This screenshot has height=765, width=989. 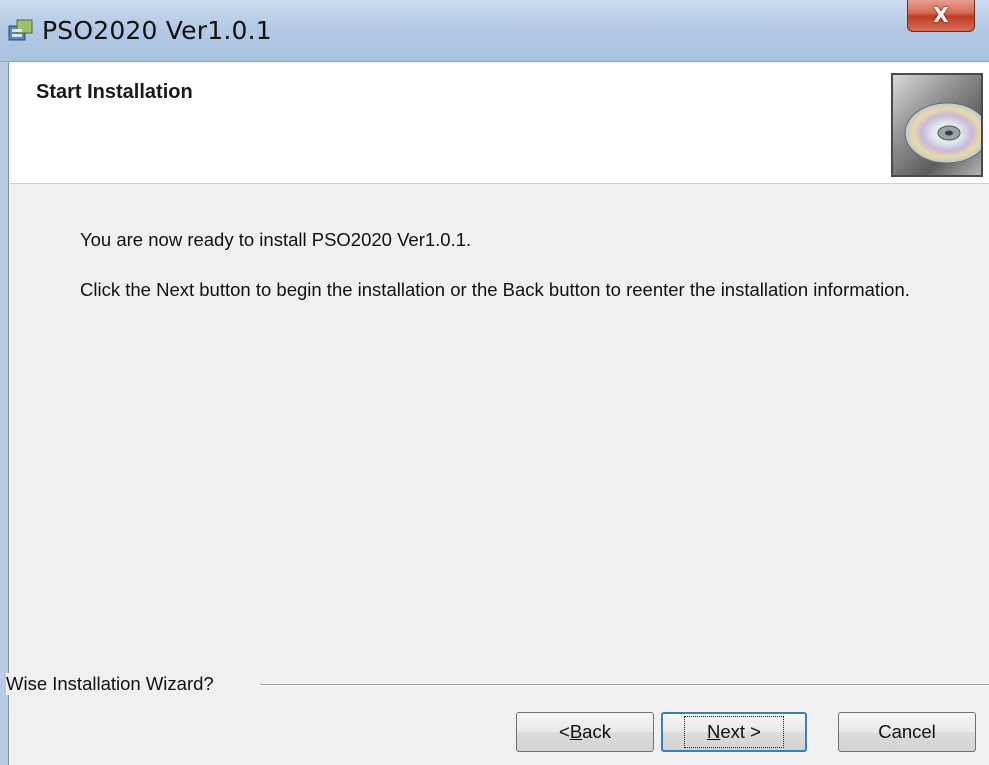 I want to click on window-frame-left, so click(x=4, y=413).